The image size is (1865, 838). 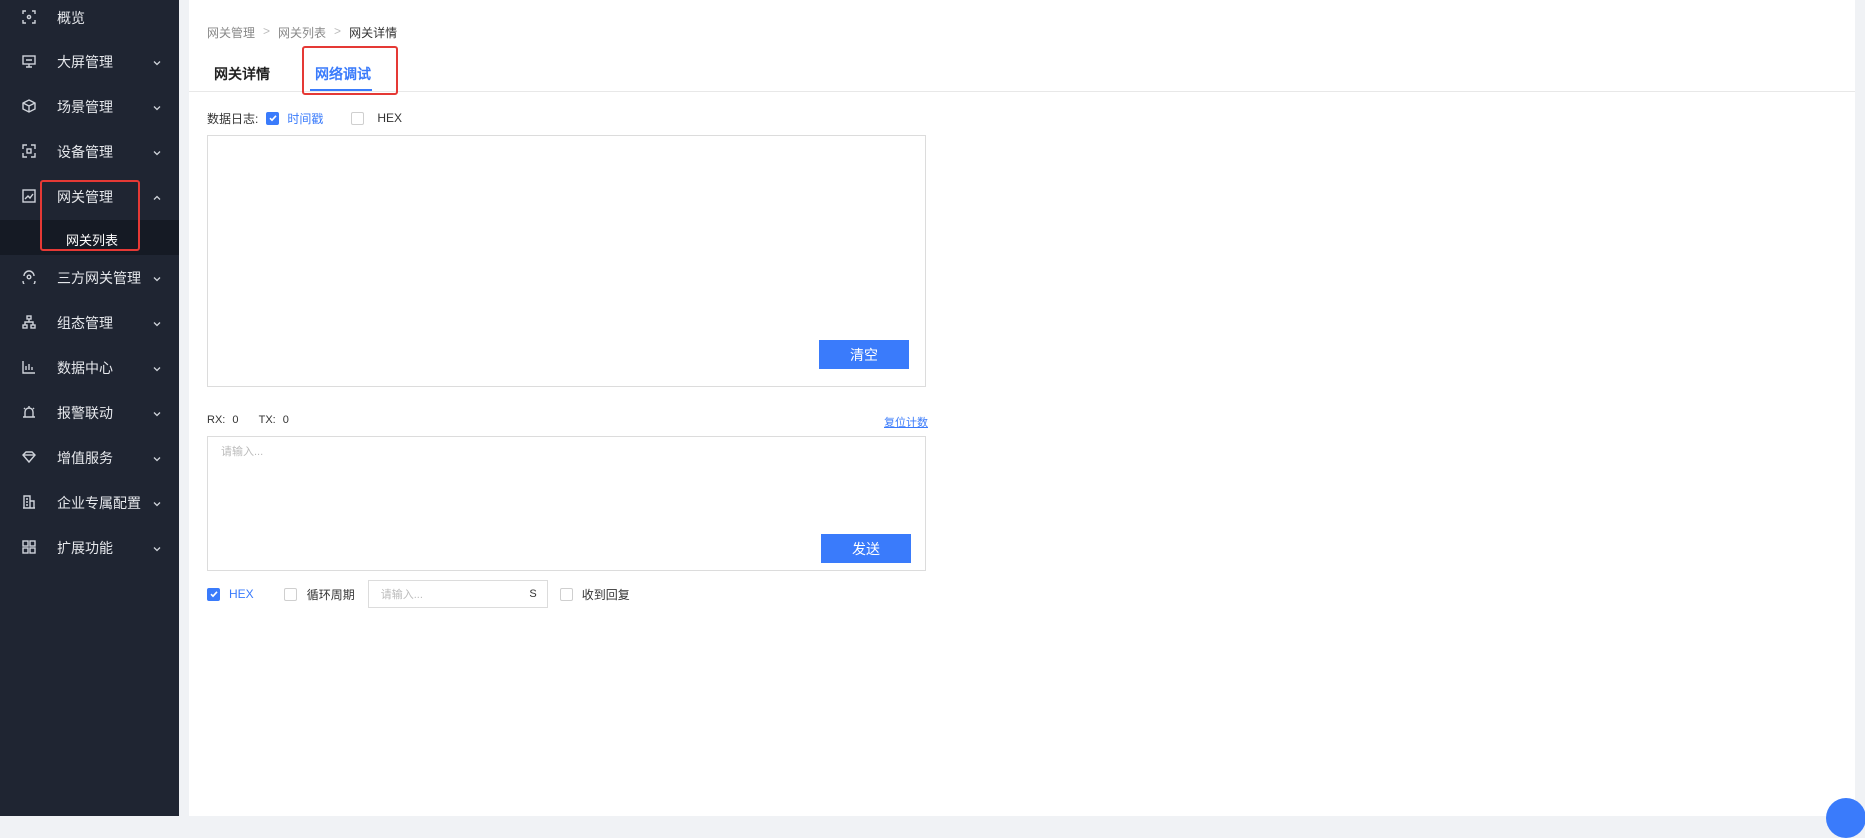 What do you see at coordinates (248, 420) in the screenshot?
I see `rx-tx-counters: RX: 0 TX: 0` at bounding box center [248, 420].